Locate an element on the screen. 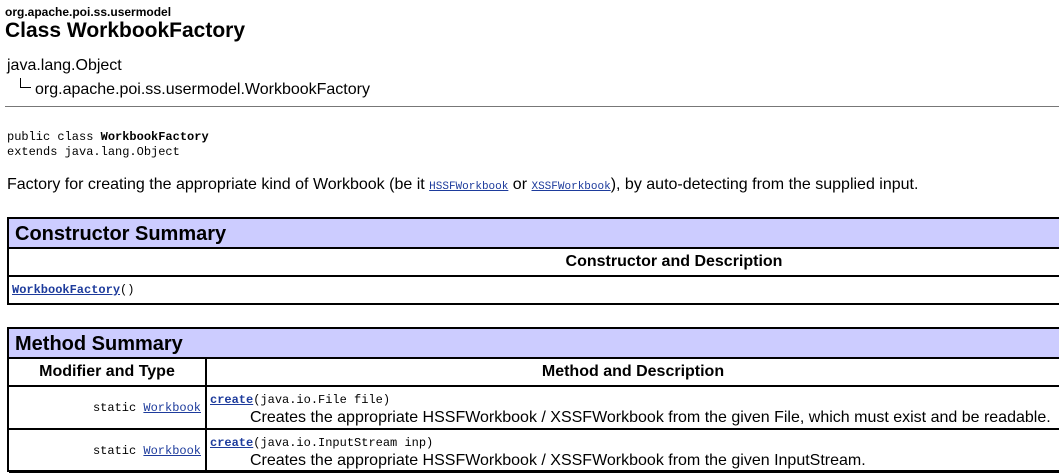 The width and height of the screenshot is (1059, 473). description-text-mid: or is located at coordinates (520, 184).